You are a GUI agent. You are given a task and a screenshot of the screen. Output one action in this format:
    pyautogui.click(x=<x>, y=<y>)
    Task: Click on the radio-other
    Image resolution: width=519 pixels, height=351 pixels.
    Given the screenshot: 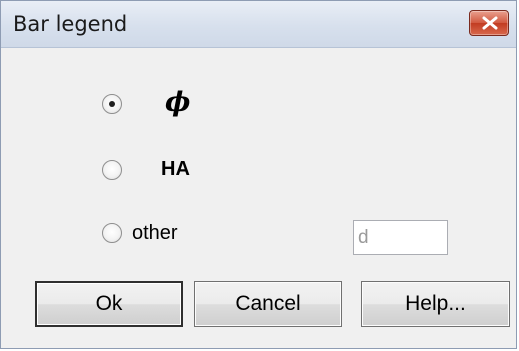 What is the action you would take?
    pyautogui.click(x=112, y=233)
    